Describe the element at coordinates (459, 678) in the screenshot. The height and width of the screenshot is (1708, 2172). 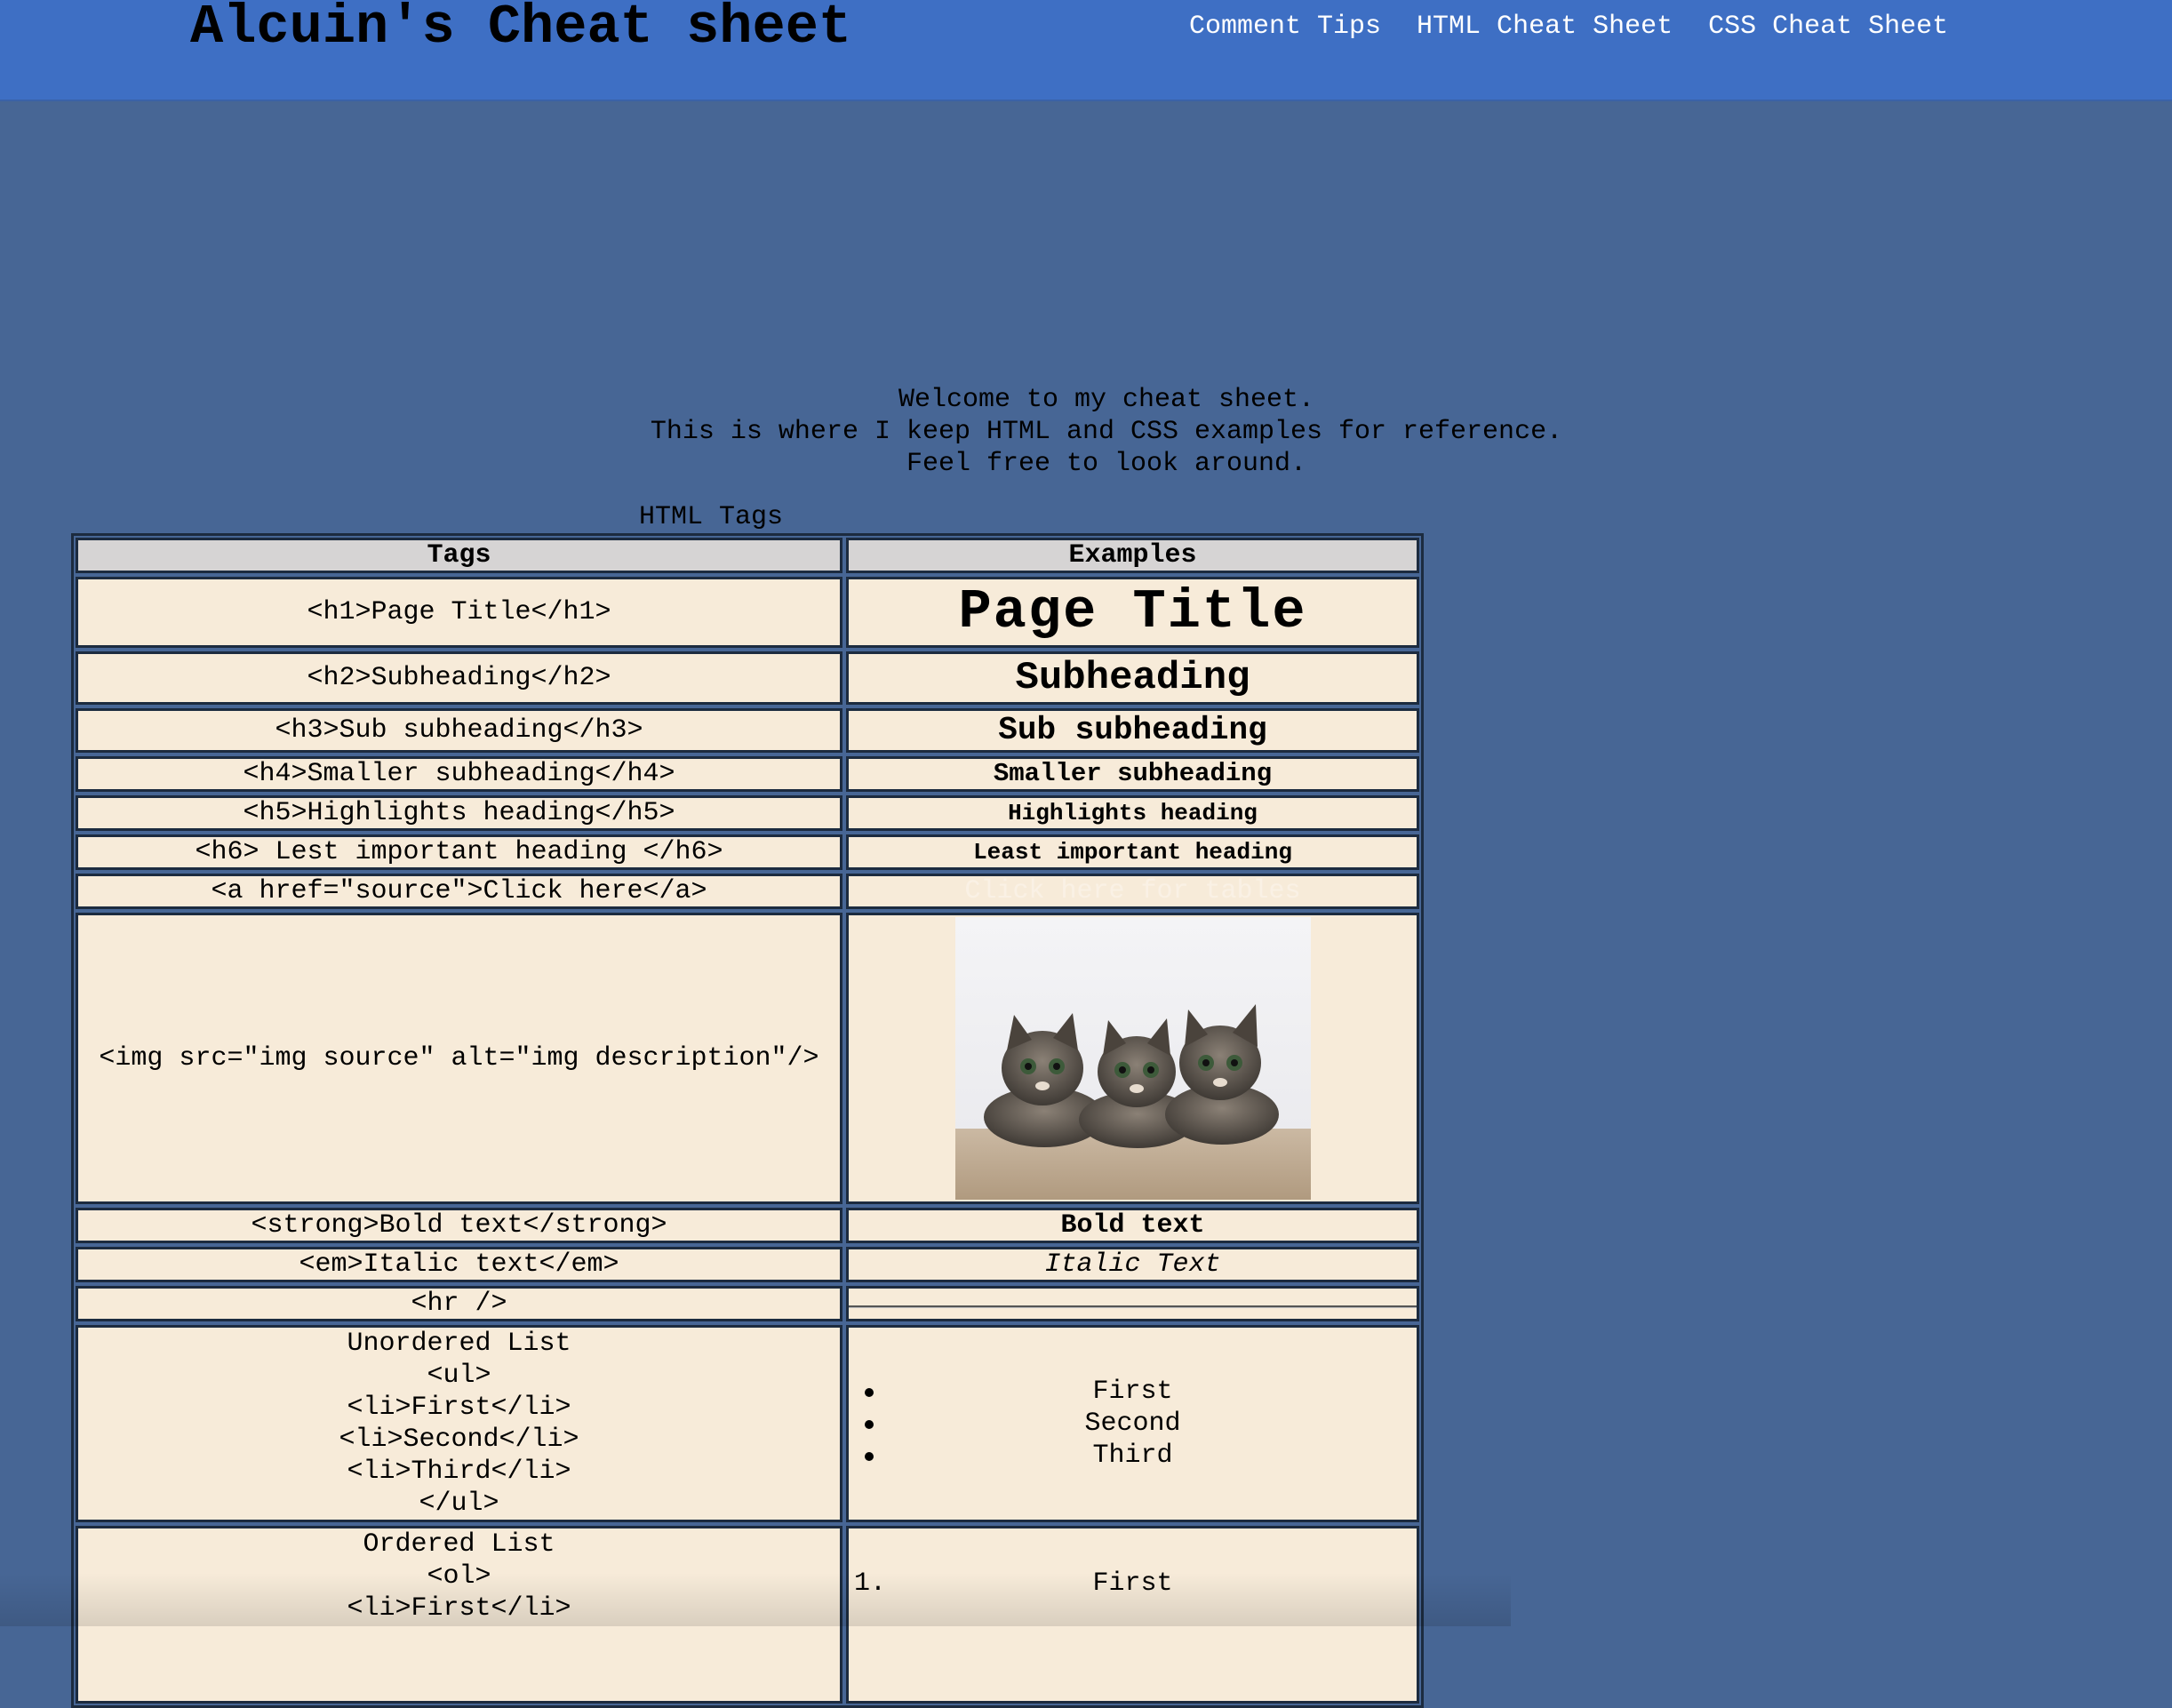
I see `tag-cell: <h2>Subheading</h2>` at that location.